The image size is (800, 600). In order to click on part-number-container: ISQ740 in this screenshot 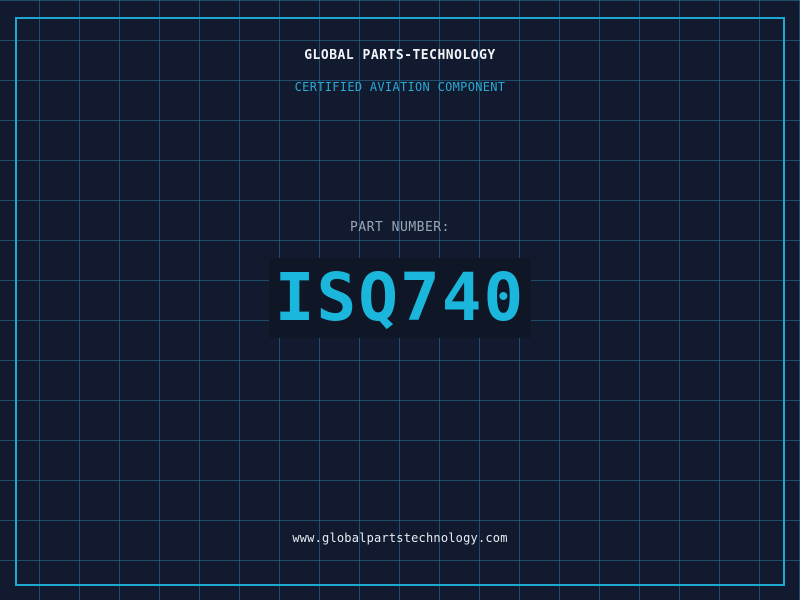, I will do `click(400, 298)`.